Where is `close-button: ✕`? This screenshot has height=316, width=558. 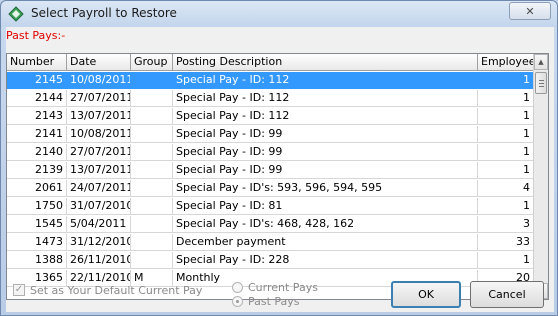 close-button: ✕ is located at coordinates (530, 11).